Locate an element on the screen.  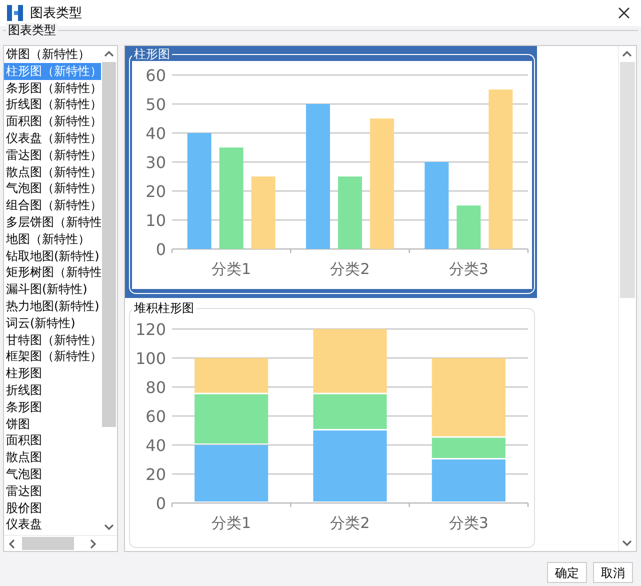
list-item: 饼图 is located at coordinates (52, 424).